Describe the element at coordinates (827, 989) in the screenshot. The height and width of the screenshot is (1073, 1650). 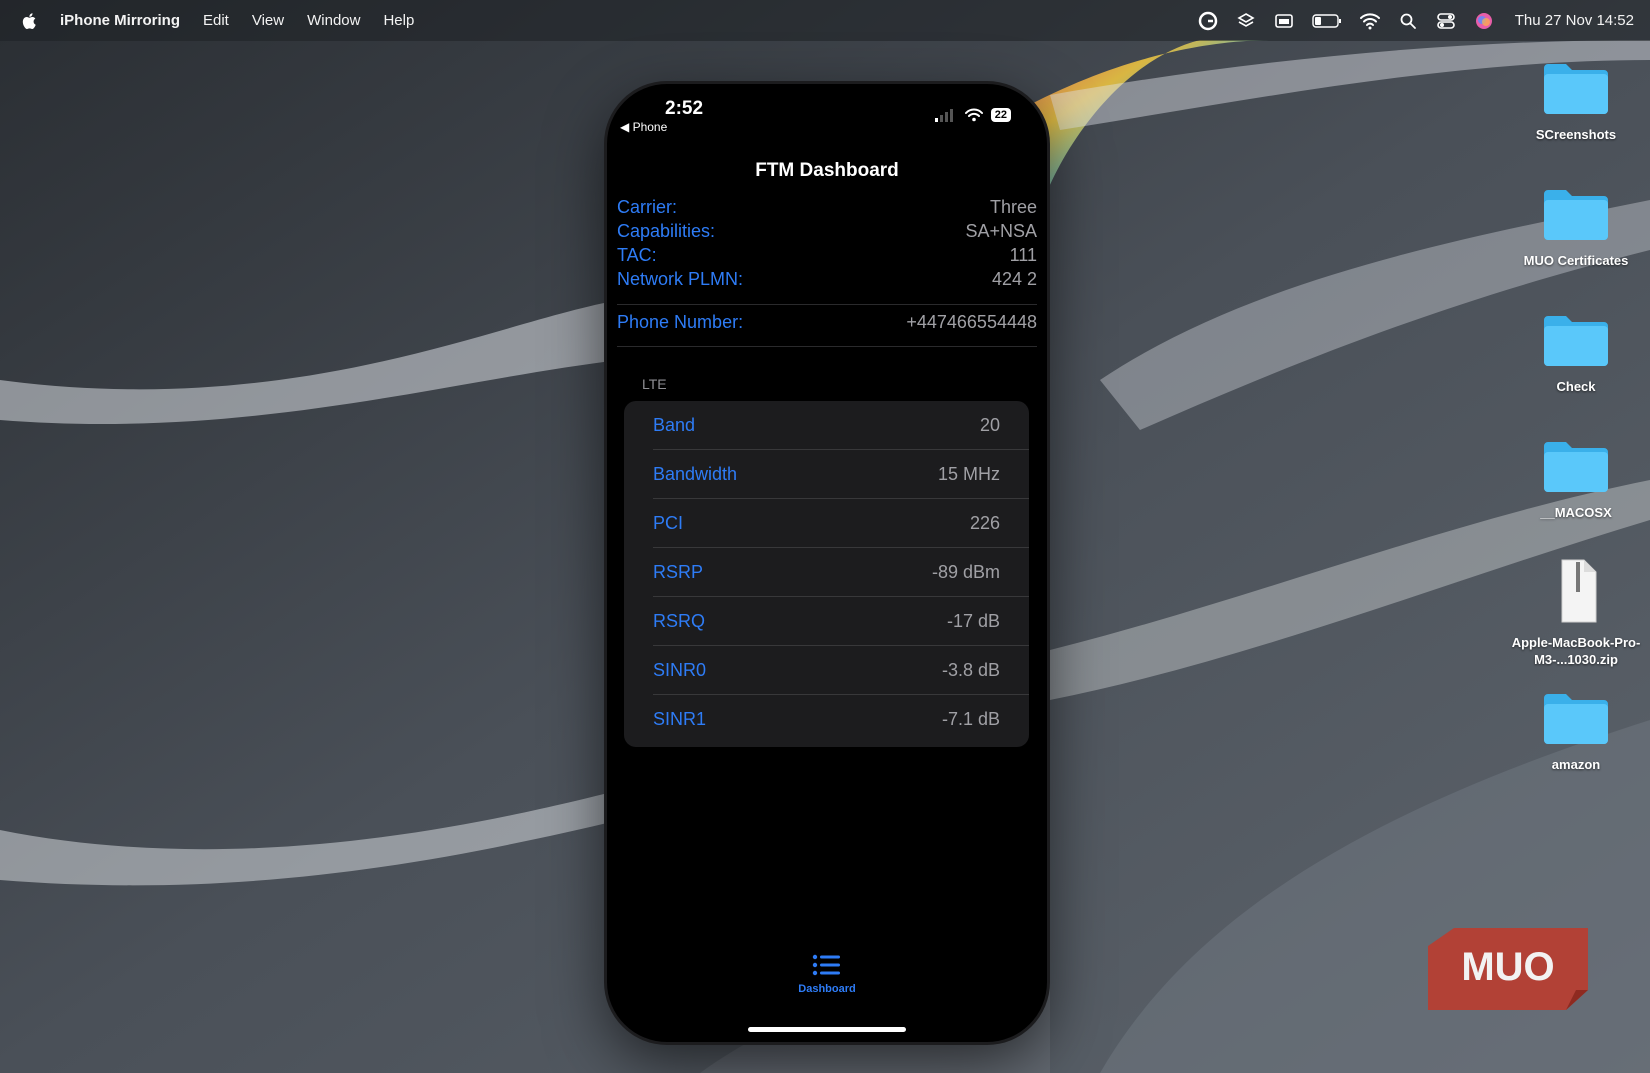
I see `tab-label: Dashboard` at that location.